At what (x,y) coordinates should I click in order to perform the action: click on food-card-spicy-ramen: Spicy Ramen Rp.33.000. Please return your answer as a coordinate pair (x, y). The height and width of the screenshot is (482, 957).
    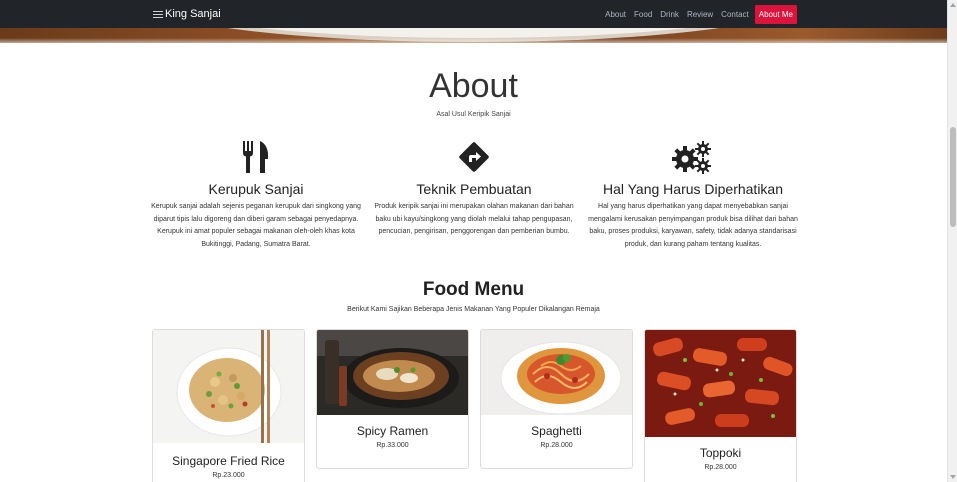
    Looking at the image, I should click on (392, 399).